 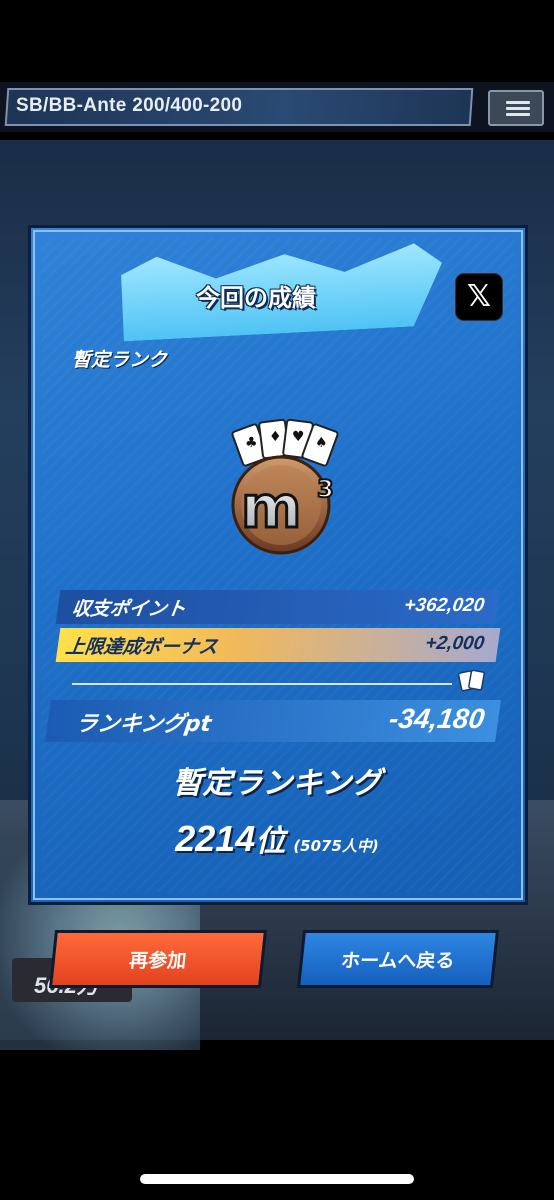 I want to click on rank-emblem-sub: 3, so click(x=325, y=489).